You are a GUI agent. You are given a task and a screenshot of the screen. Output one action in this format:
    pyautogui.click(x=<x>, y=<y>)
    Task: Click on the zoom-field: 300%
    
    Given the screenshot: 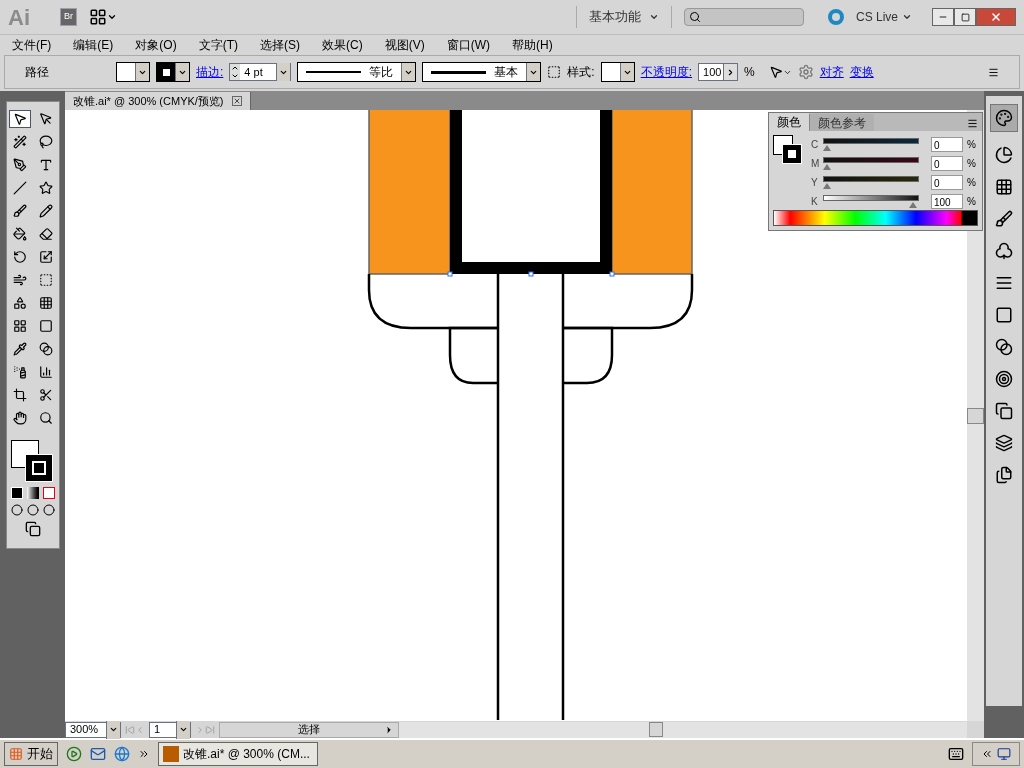 What is the action you would take?
    pyautogui.click(x=93, y=729)
    